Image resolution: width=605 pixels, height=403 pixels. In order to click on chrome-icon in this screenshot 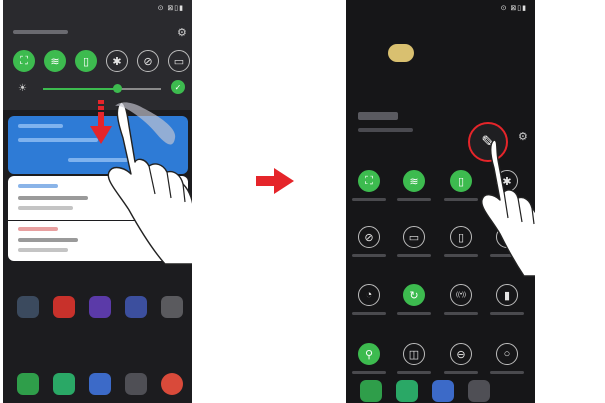, I will do `click(172, 384)`.